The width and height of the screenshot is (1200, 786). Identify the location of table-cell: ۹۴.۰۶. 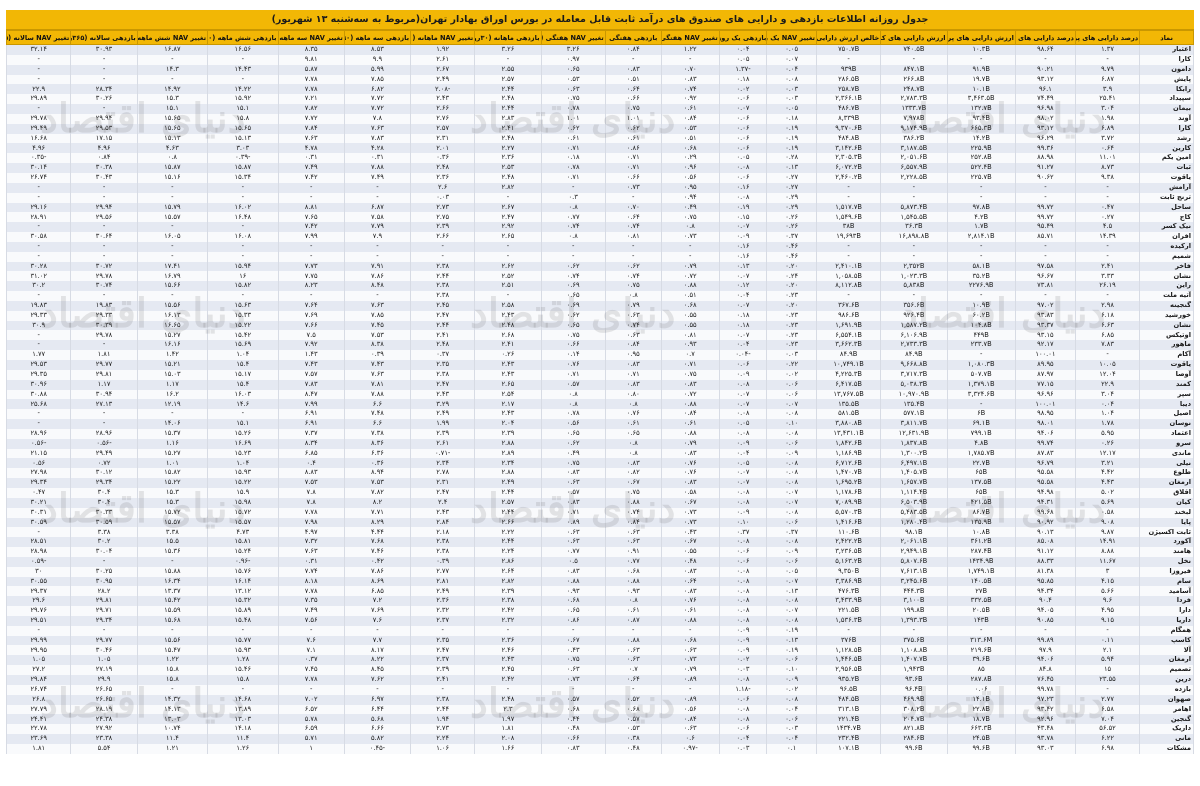
(1045, 660).